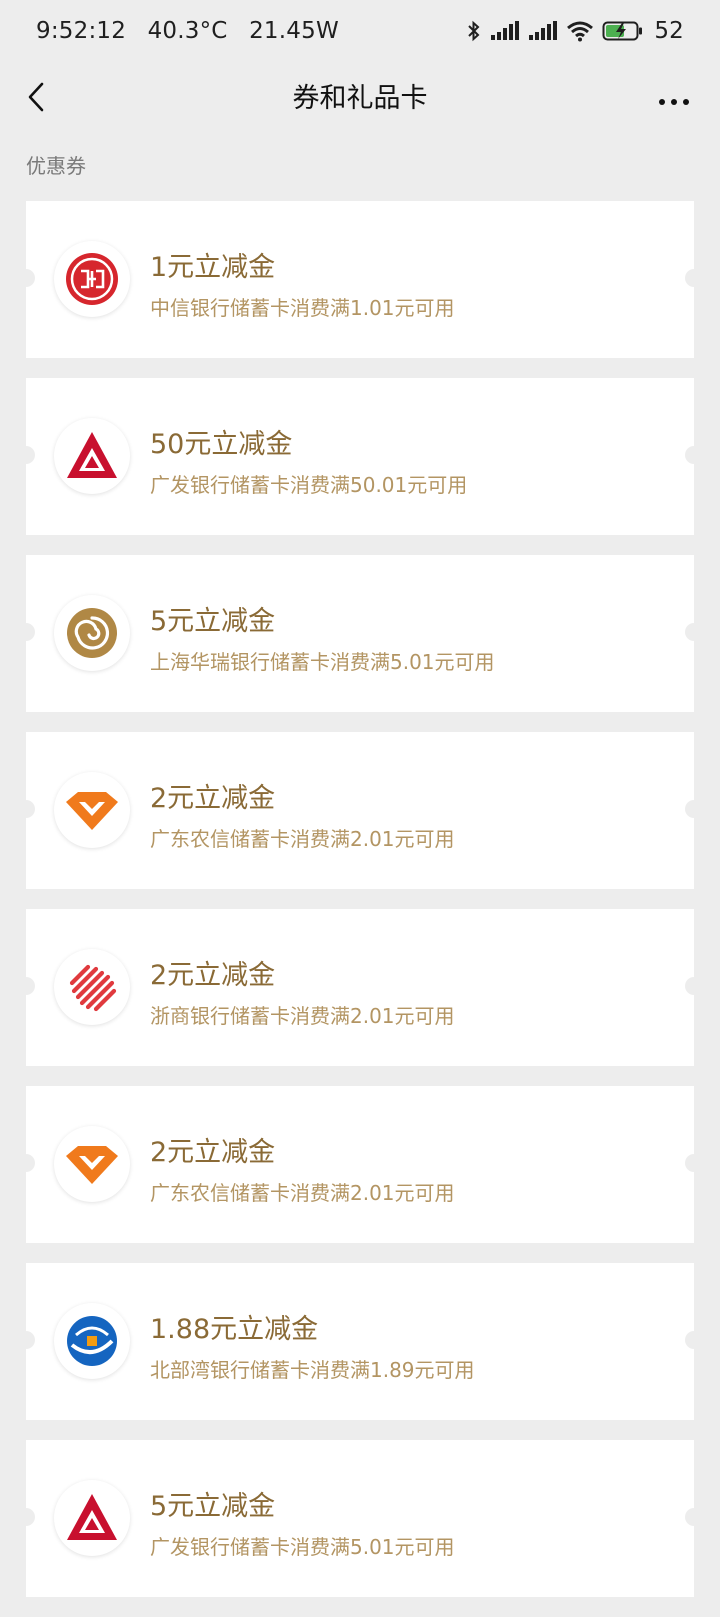 This screenshot has height=1617, width=720. I want to click on page-title: 券和礼品卡, so click(360, 98).